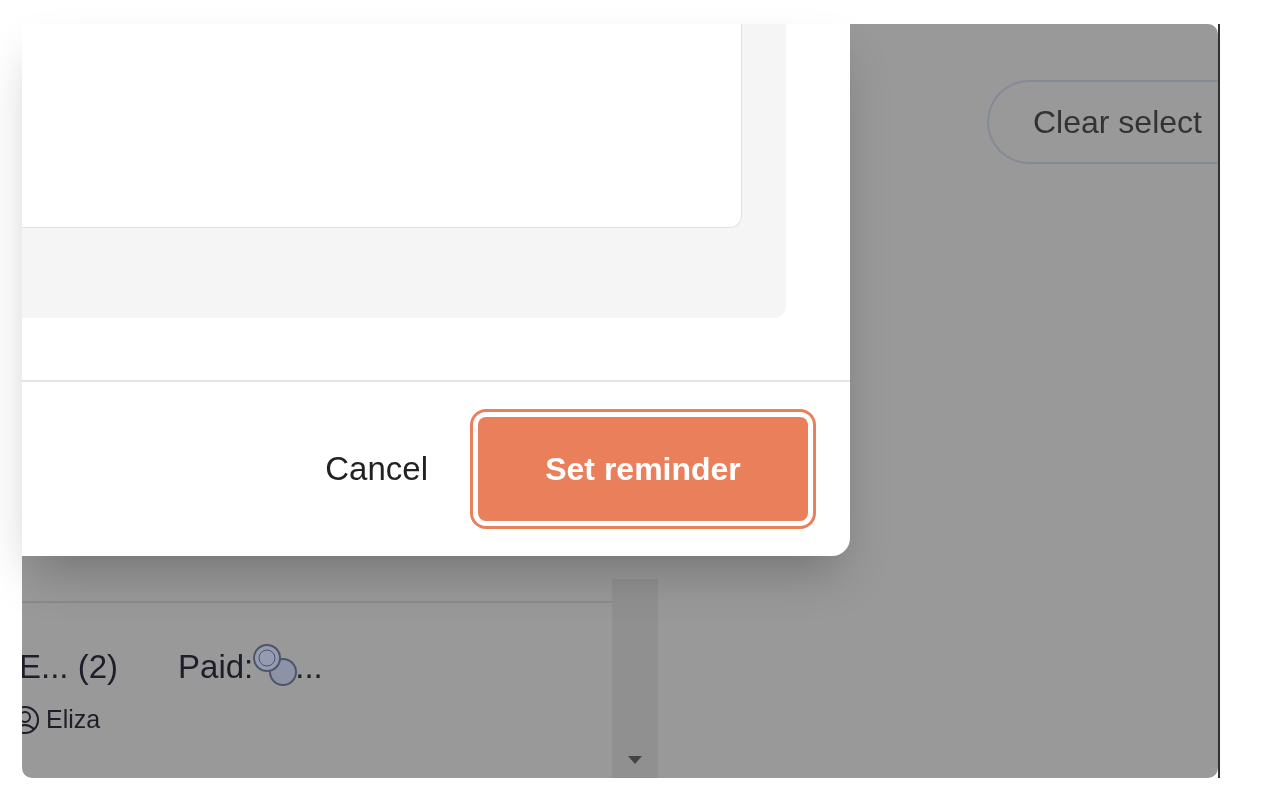 The height and width of the screenshot is (792, 1270). What do you see at coordinates (70, 667) in the screenshot?
I see `card-title: E... (2)` at bounding box center [70, 667].